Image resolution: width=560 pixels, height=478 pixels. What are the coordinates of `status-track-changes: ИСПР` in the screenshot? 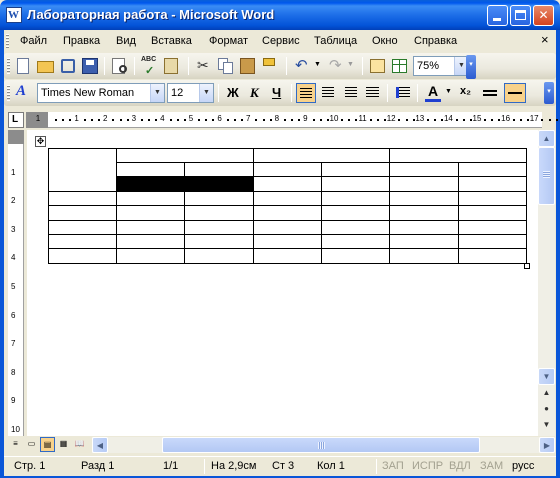 It's located at (427, 466).